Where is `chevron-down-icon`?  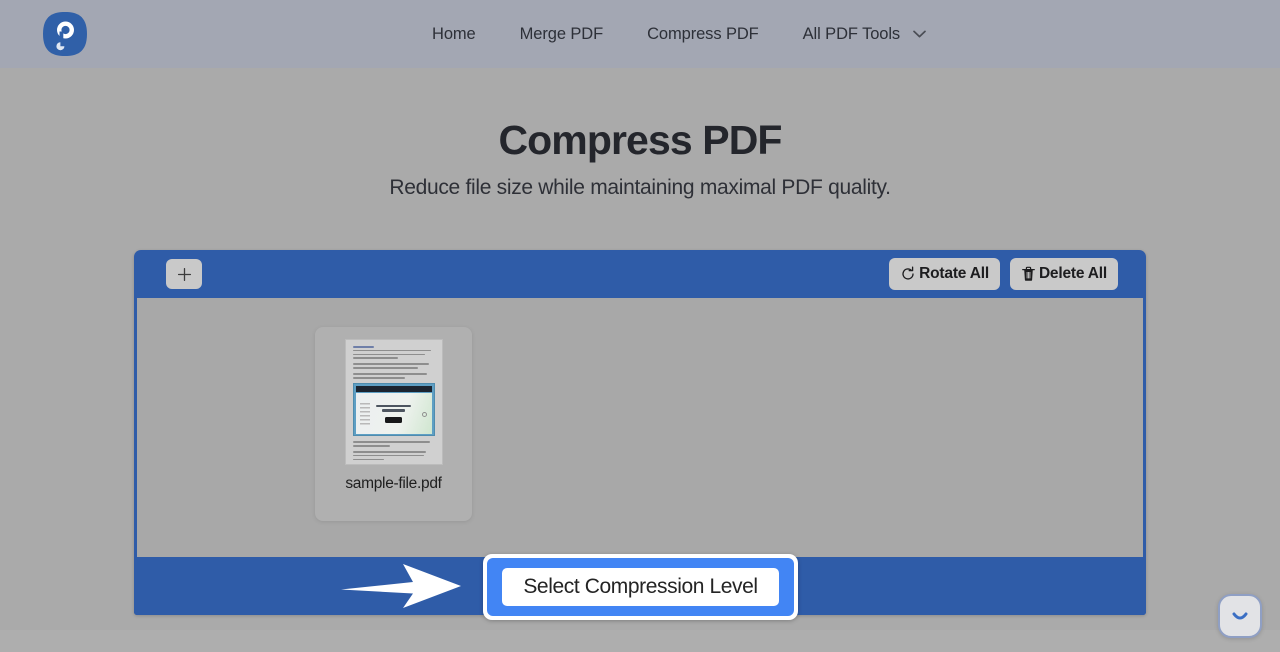 chevron-down-icon is located at coordinates (919, 34).